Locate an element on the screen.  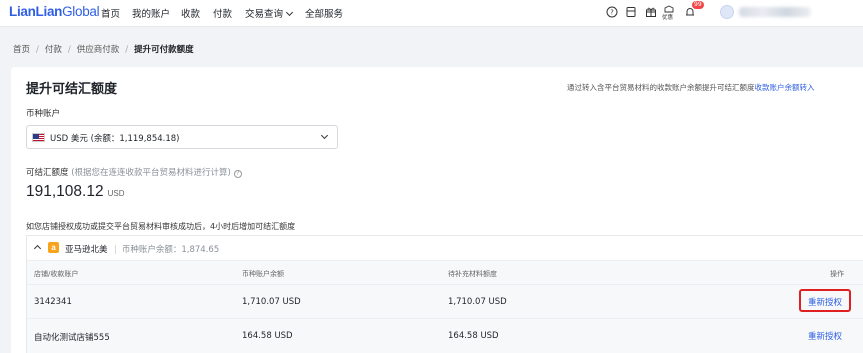
page-title: 提升可结汇额度 is located at coordinates (72, 89).